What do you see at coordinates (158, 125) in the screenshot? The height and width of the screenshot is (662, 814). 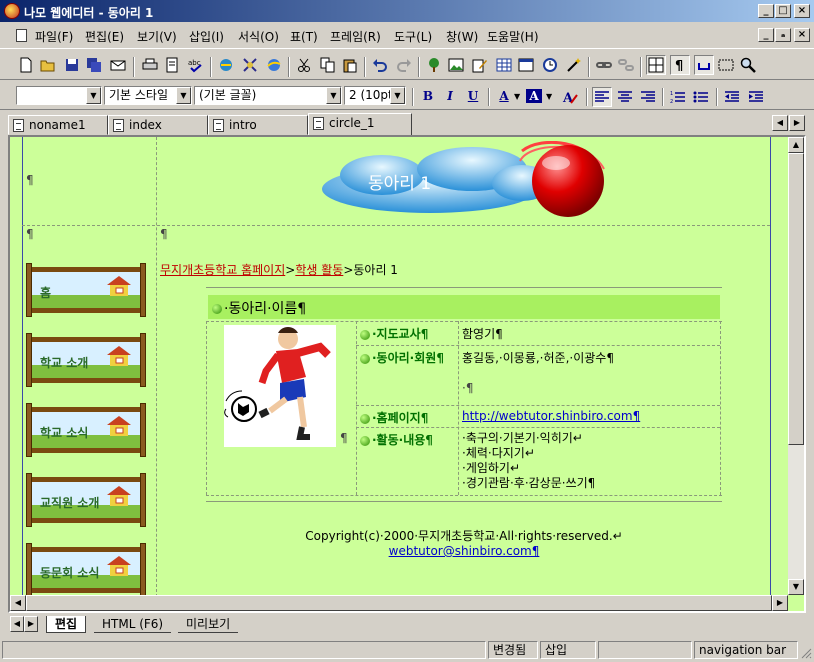 I see `tab-index: index` at bounding box center [158, 125].